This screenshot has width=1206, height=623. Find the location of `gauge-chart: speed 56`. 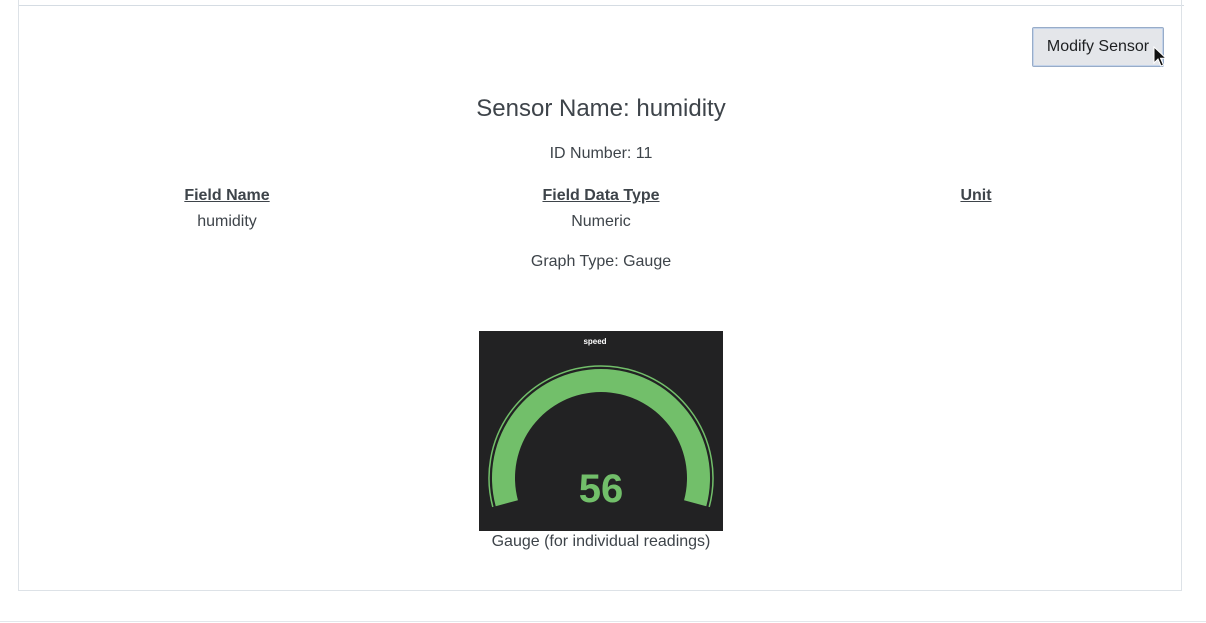

gauge-chart: speed 56 is located at coordinates (601, 424).